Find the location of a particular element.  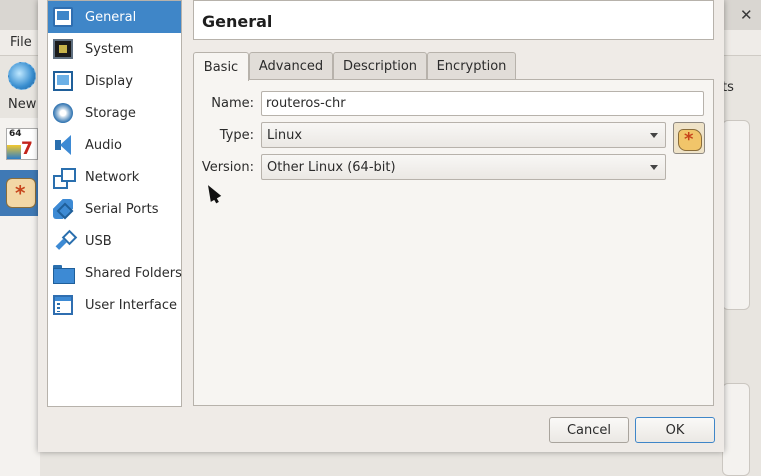

cancel-button-label: Cancel is located at coordinates (589, 430).